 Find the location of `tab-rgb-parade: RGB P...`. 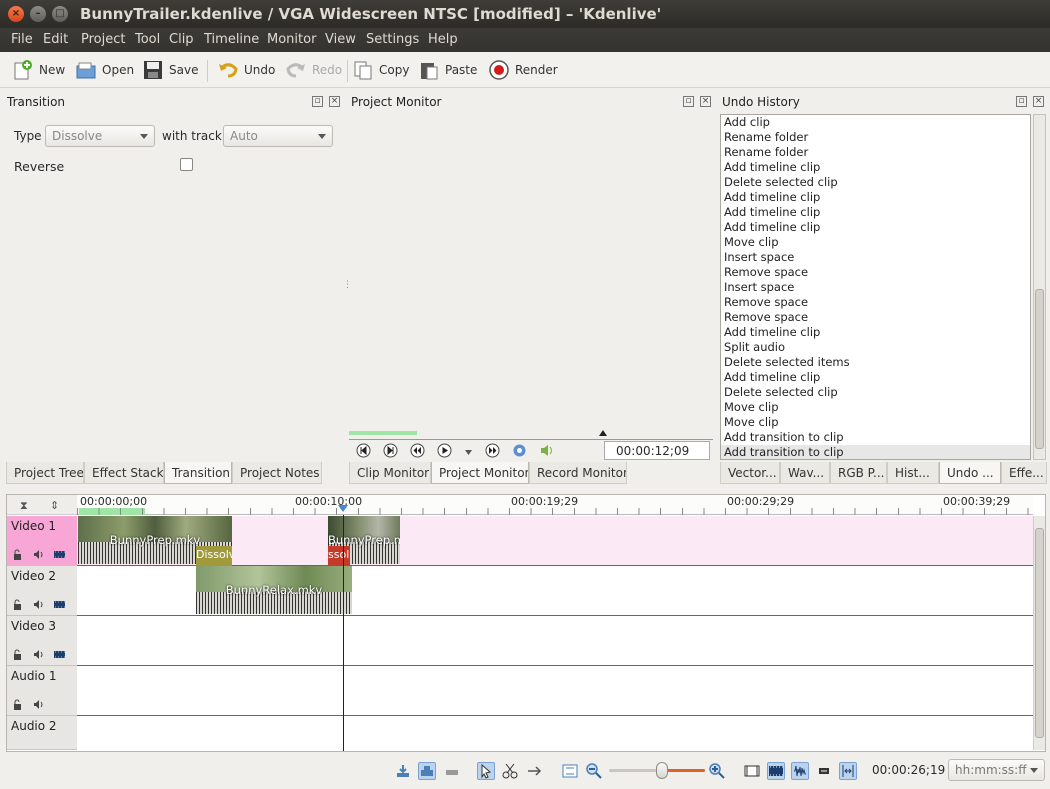

tab-rgb-parade: RGB P... is located at coordinates (858, 473).